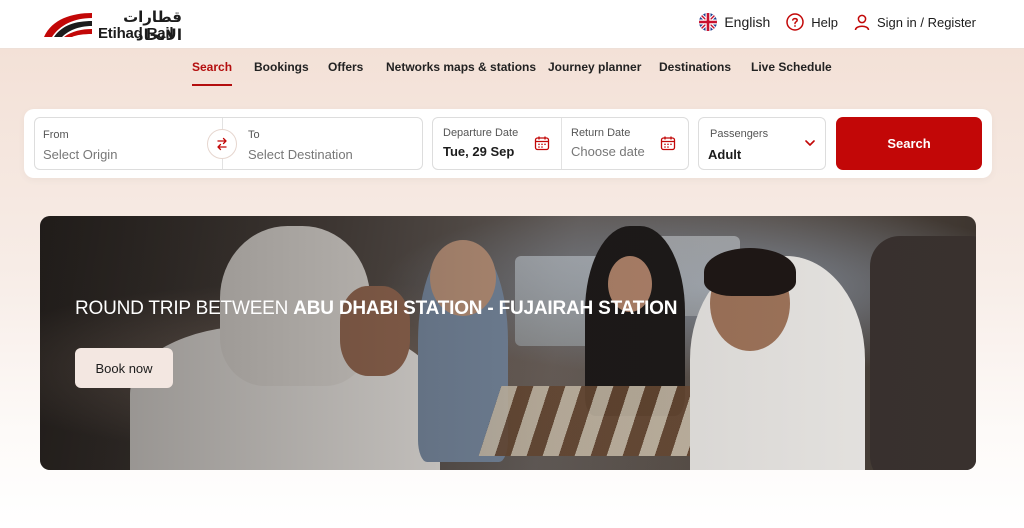  I want to click on header-actions: English Help Sign in / Register, so click(837, 22).